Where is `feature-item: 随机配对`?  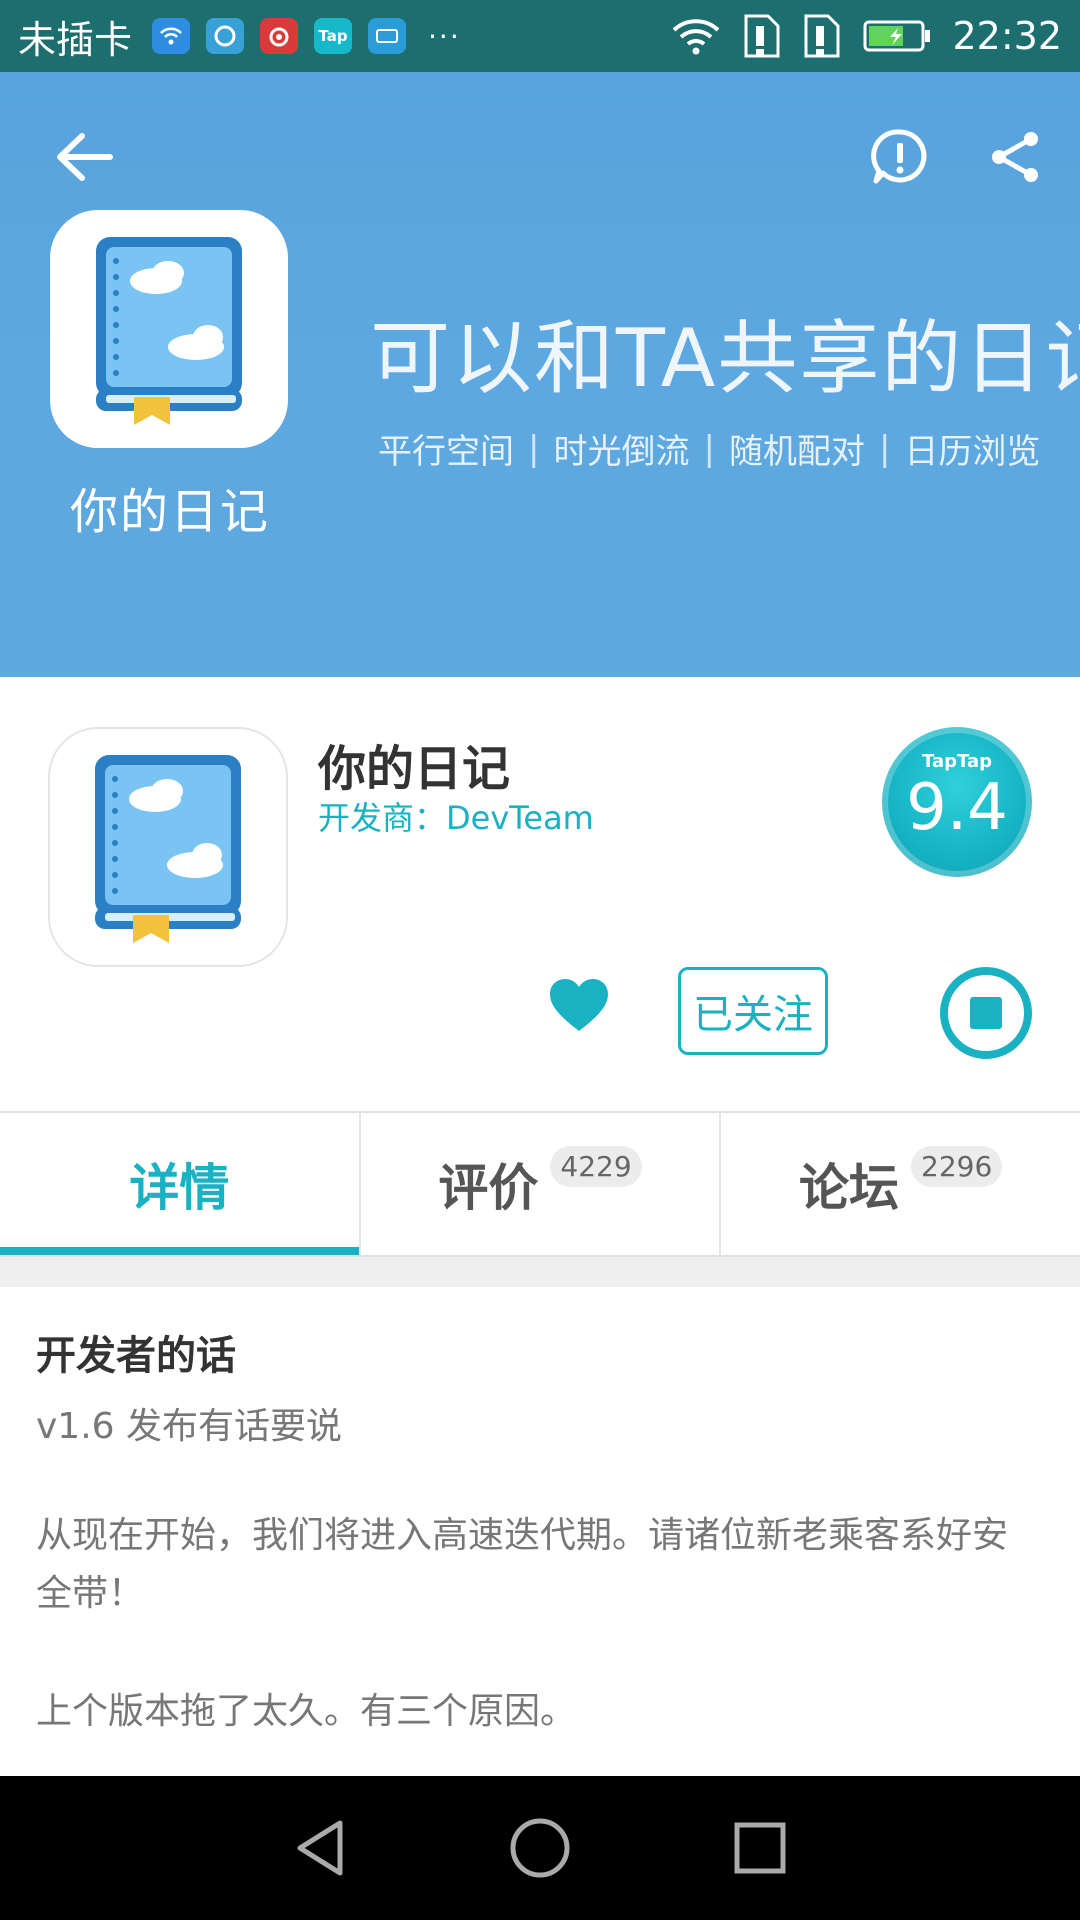
feature-item: 随机配对 is located at coordinates (796, 452).